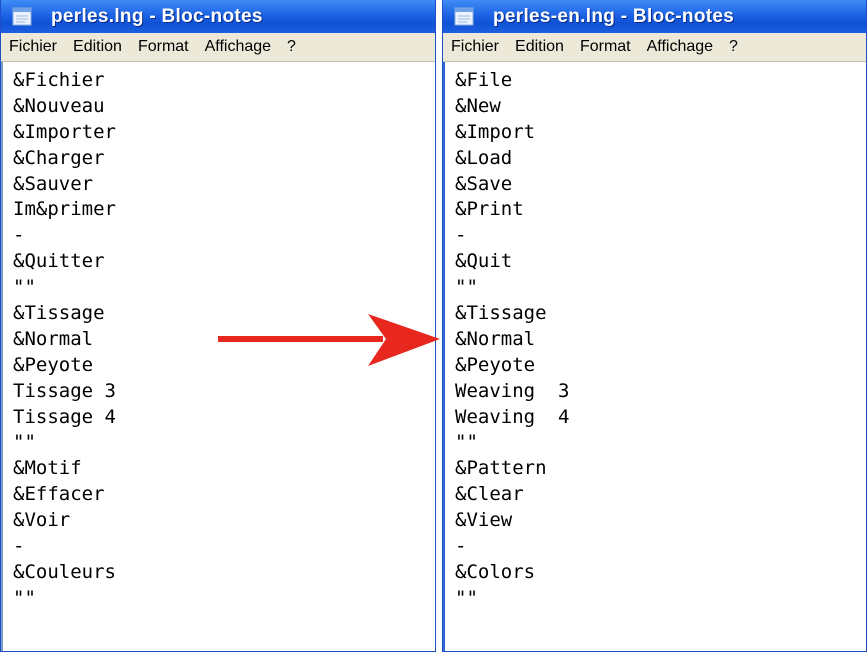 The image size is (867, 652). What do you see at coordinates (59, 80) in the screenshot?
I see `text-line: &Fichier` at bounding box center [59, 80].